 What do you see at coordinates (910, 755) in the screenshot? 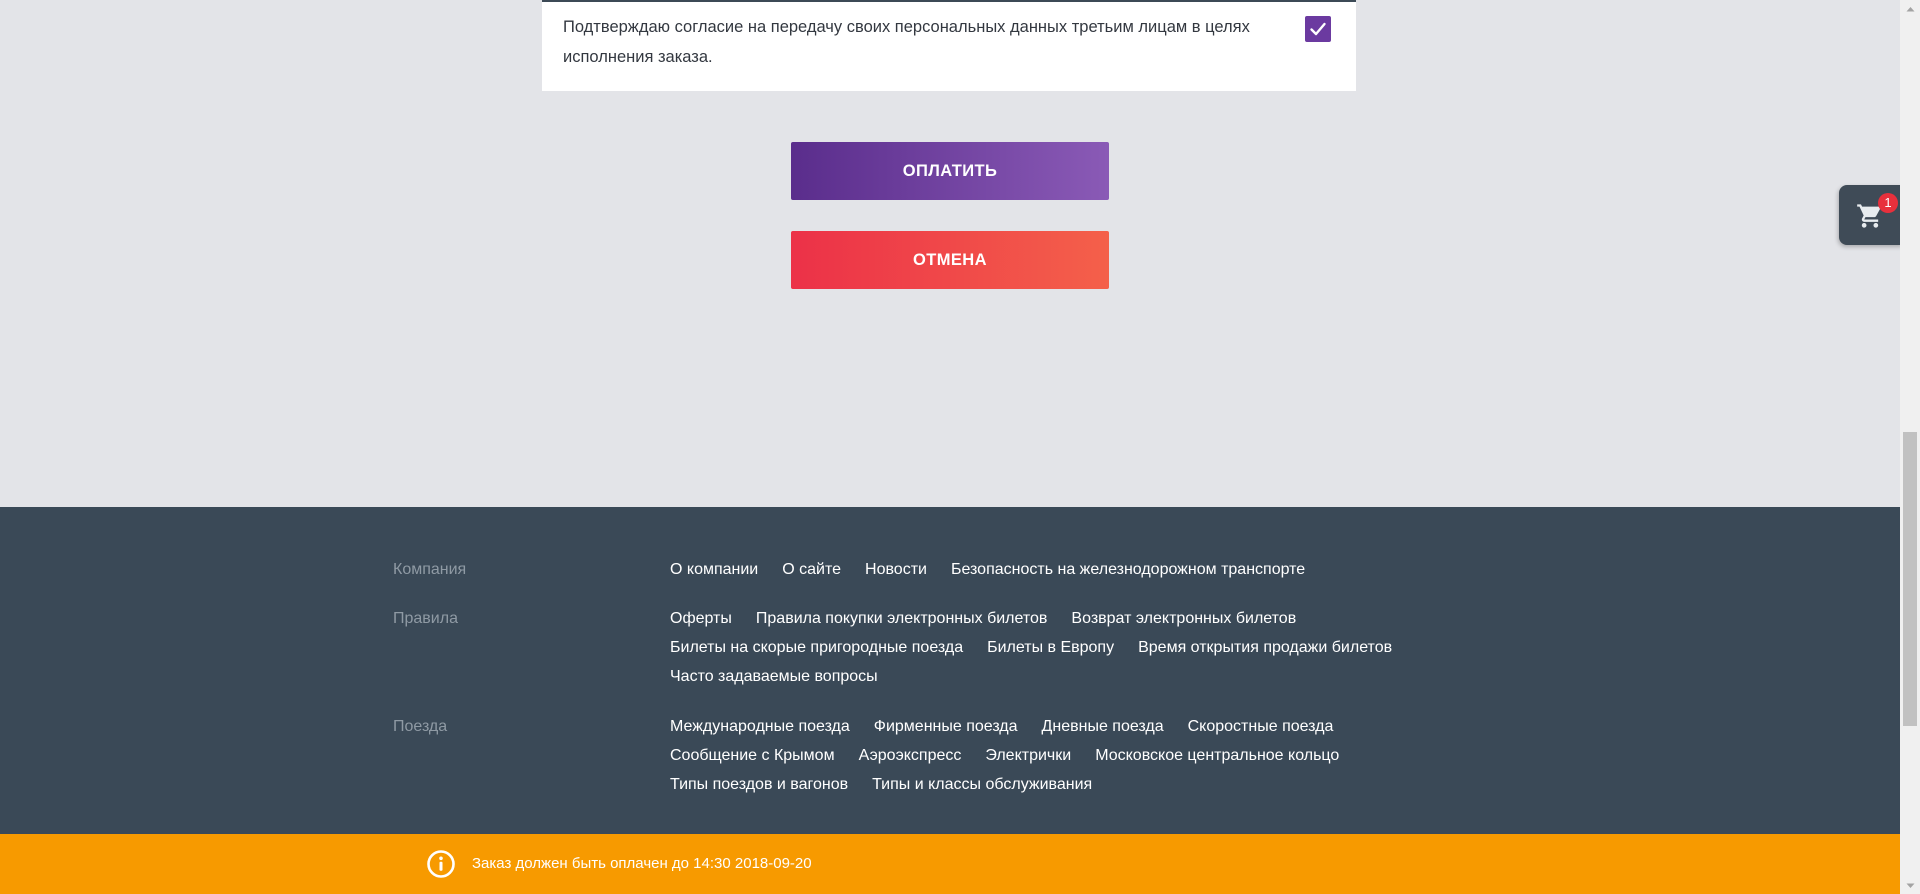
I see `footer-link-aeroexpress: Аэроэкспресс` at bounding box center [910, 755].